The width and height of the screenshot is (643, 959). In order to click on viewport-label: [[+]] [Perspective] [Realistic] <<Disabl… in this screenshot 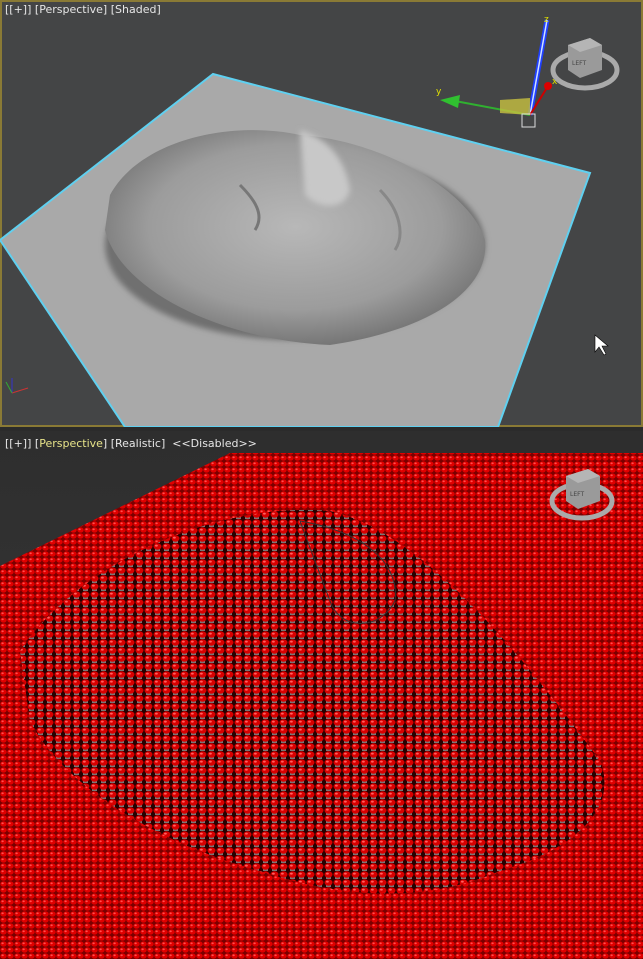, I will do `click(131, 443)`.